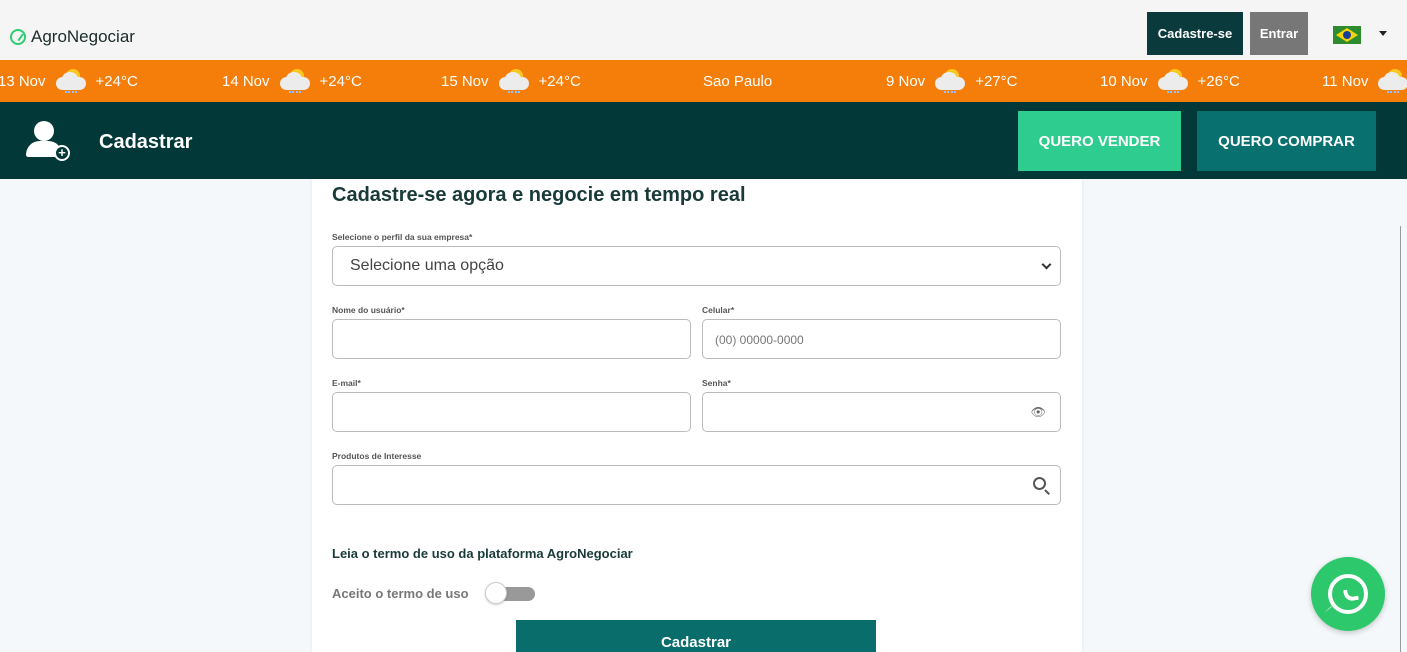 This screenshot has height=652, width=1407. I want to click on profile-select-value: Selecione uma opção, so click(427, 265).